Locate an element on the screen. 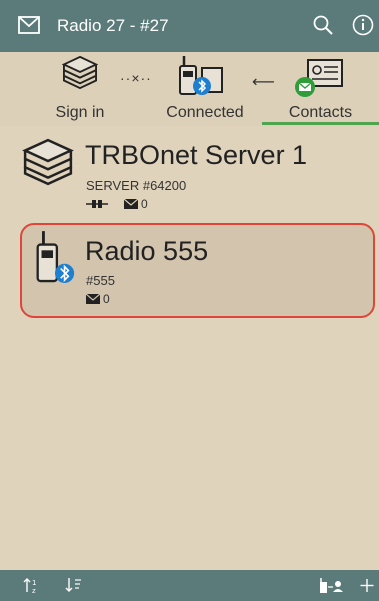  tab-connected: Connected is located at coordinates (205, 89).